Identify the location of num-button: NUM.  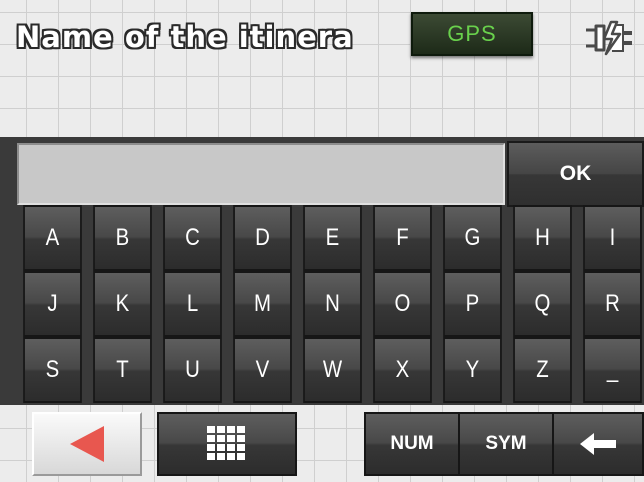
(412, 444).